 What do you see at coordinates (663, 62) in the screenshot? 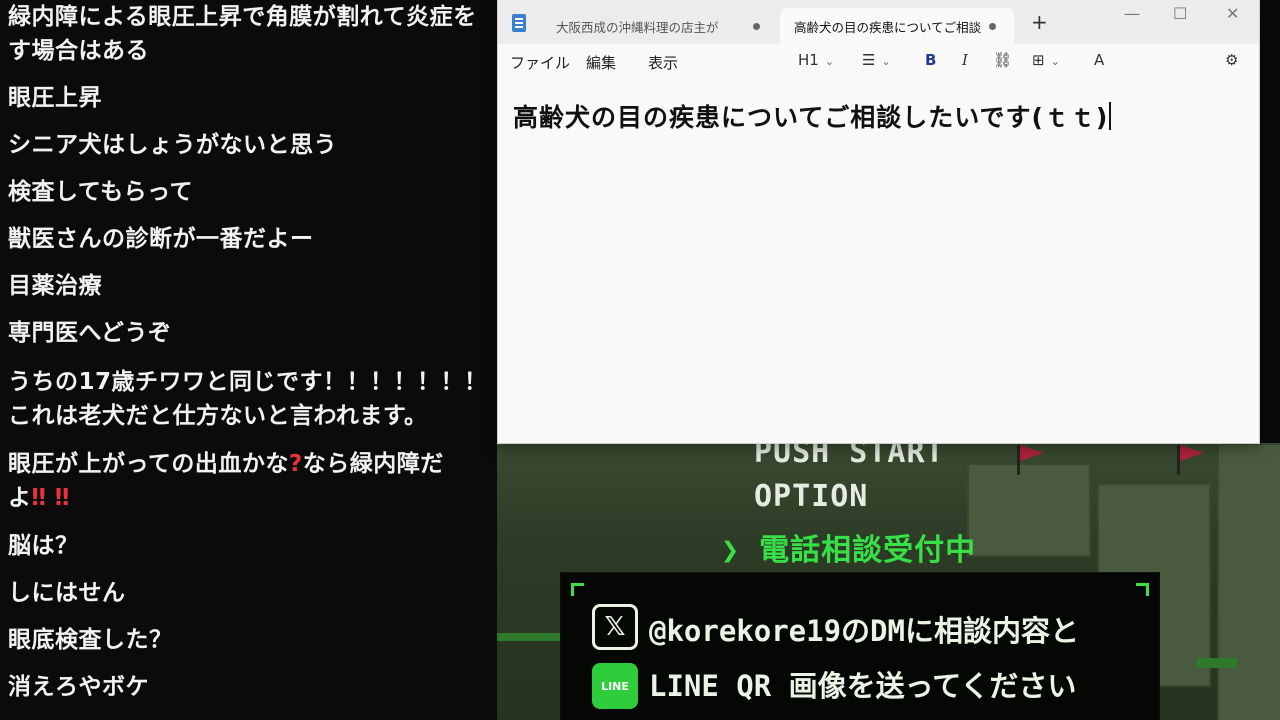
I see `menu-view: 表示` at bounding box center [663, 62].